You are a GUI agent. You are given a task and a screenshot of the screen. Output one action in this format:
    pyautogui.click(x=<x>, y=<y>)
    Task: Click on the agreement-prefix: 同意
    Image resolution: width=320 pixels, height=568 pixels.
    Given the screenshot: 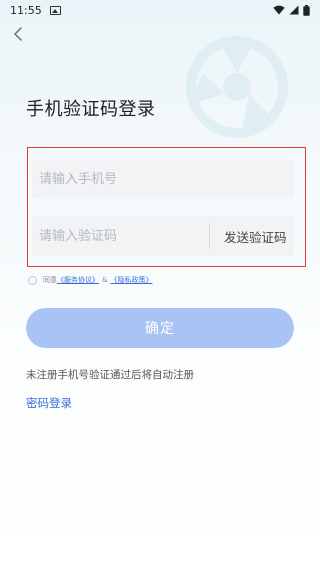 What is the action you would take?
    pyautogui.click(x=50, y=280)
    